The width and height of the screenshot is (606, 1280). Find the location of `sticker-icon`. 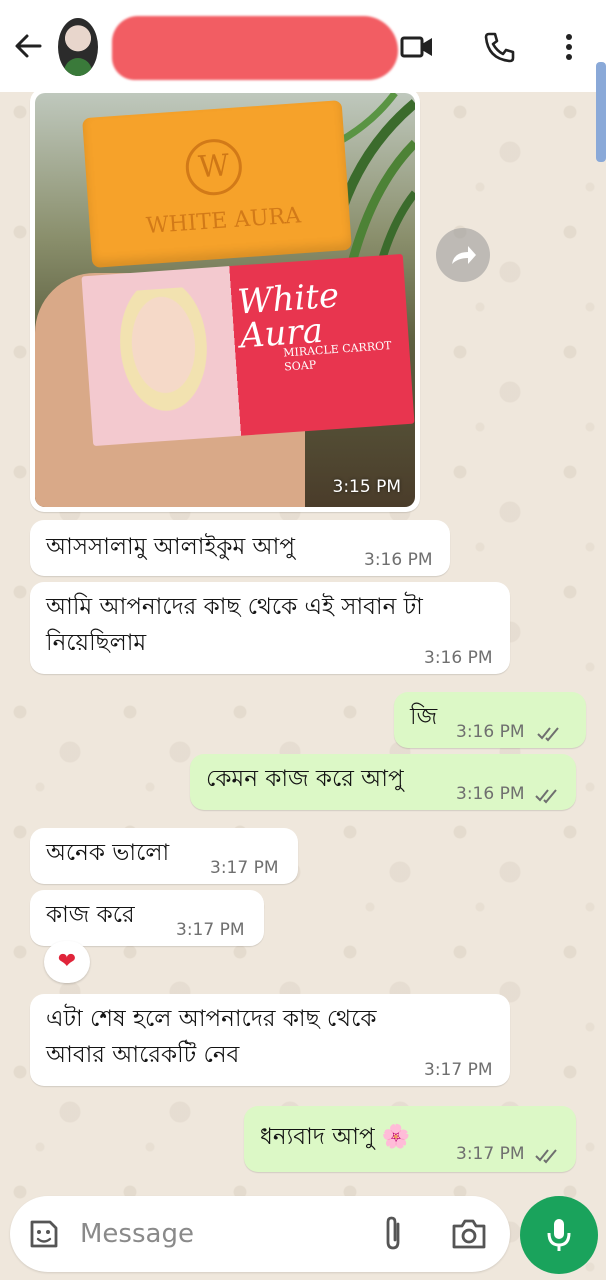

sticker-icon is located at coordinates (44, 1234).